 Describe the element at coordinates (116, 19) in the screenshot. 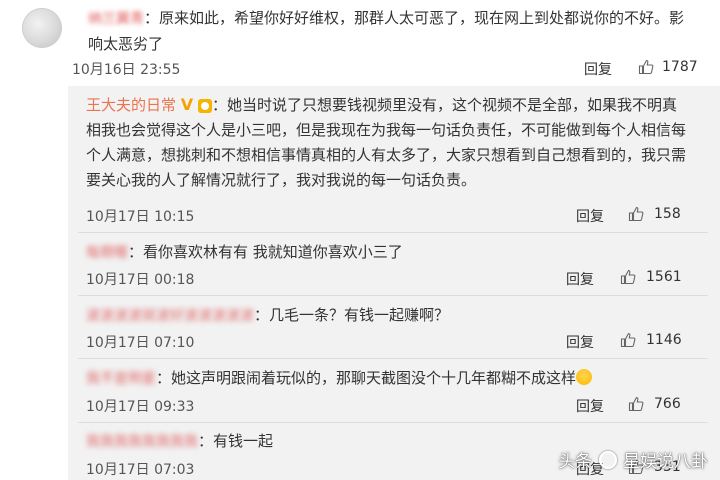

I see `comment-author: 纳兰冀青` at that location.